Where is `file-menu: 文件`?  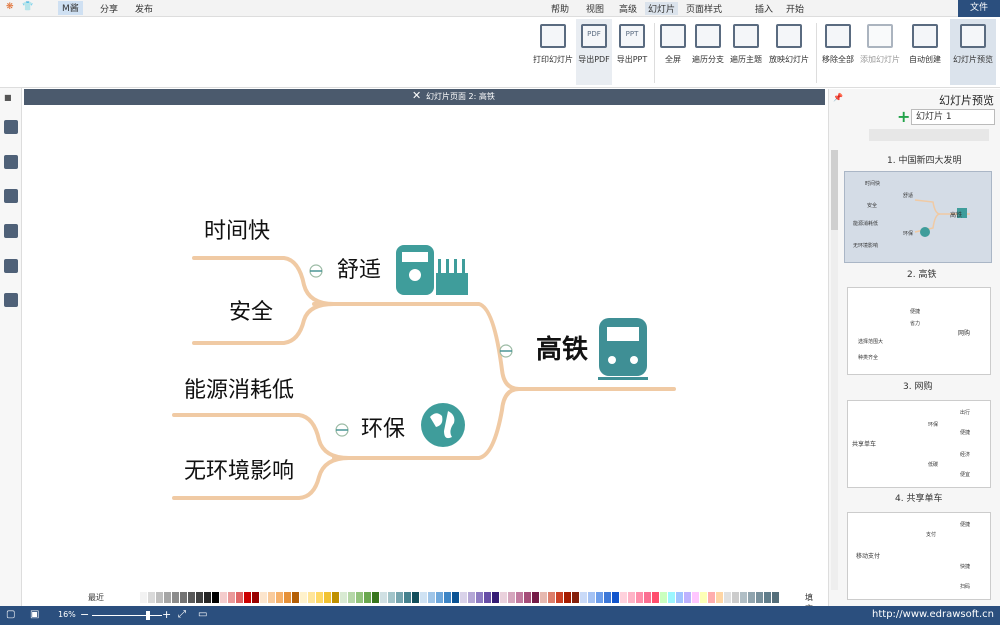 file-menu: 文件 is located at coordinates (979, 8).